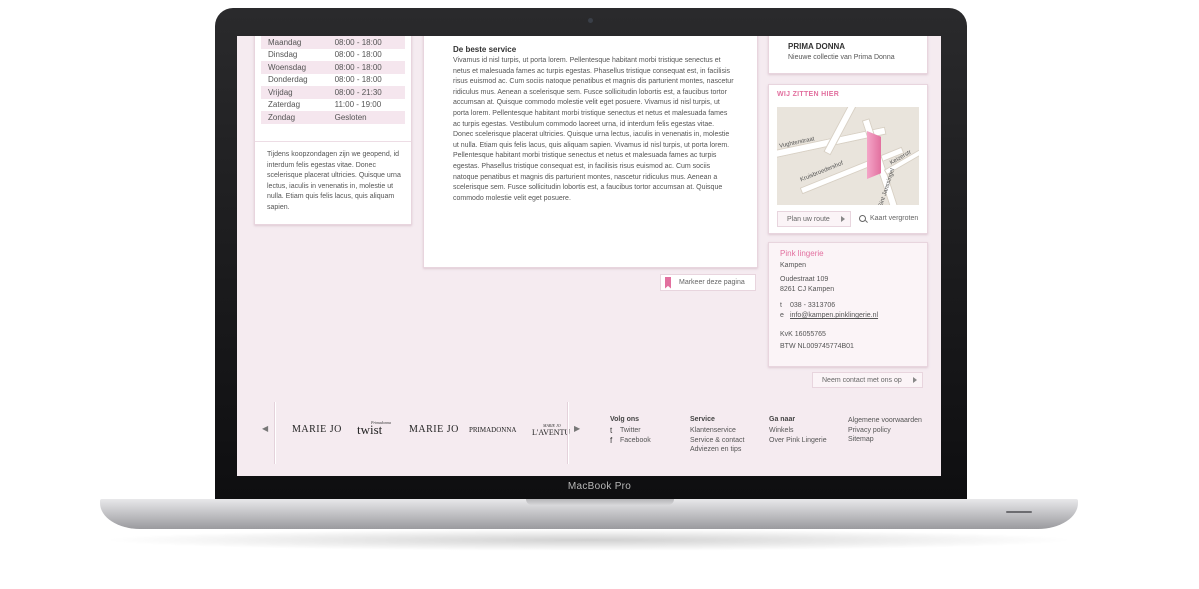 The height and width of the screenshot is (589, 1199). What do you see at coordinates (874, 155) in the screenshot?
I see `map-pin-icon` at bounding box center [874, 155].